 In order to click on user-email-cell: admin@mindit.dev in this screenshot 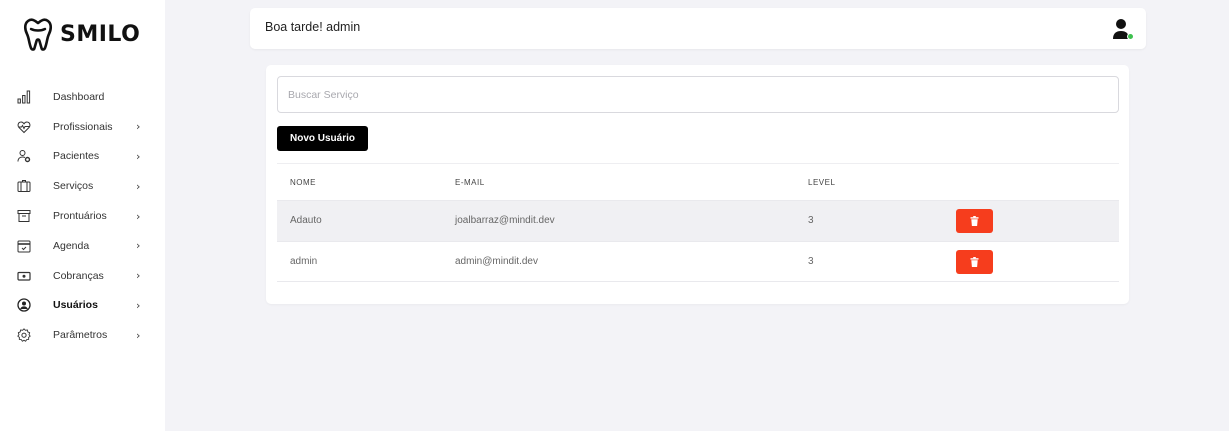, I will do `click(496, 261)`.